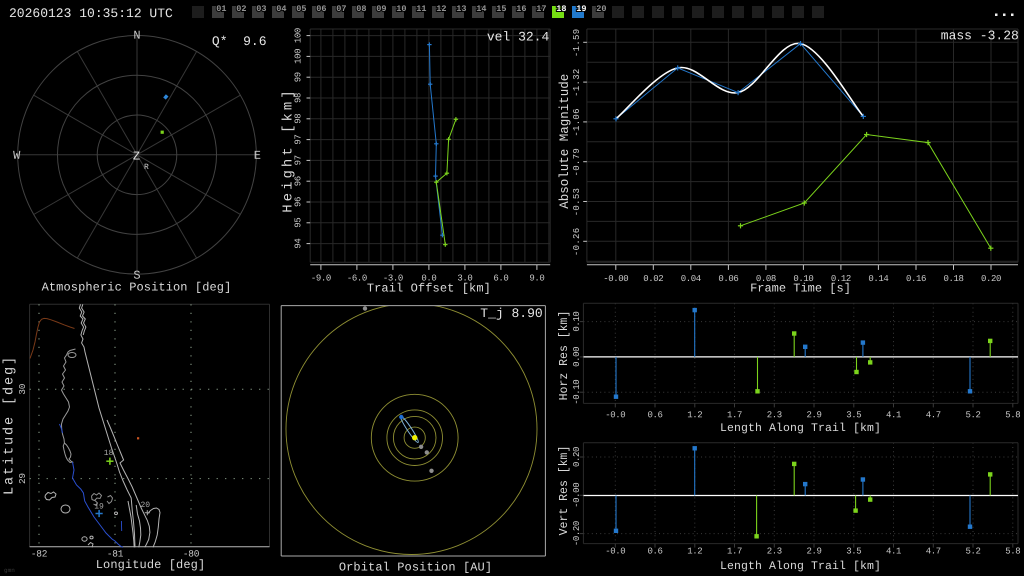 The height and width of the screenshot is (576, 1024). What do you see at coordinates (257, 156) in the screenshot?
I see `svg-text: E` at bounding box center [257, 156].